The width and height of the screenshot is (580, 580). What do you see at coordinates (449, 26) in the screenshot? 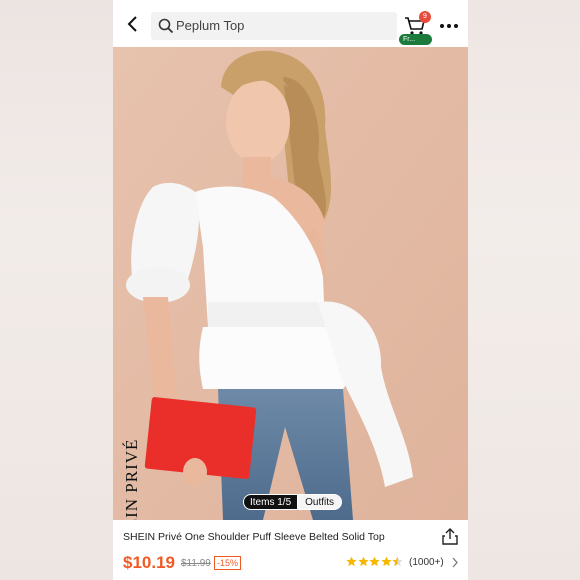
I see `more-icon` at bounding box center [449, 26].